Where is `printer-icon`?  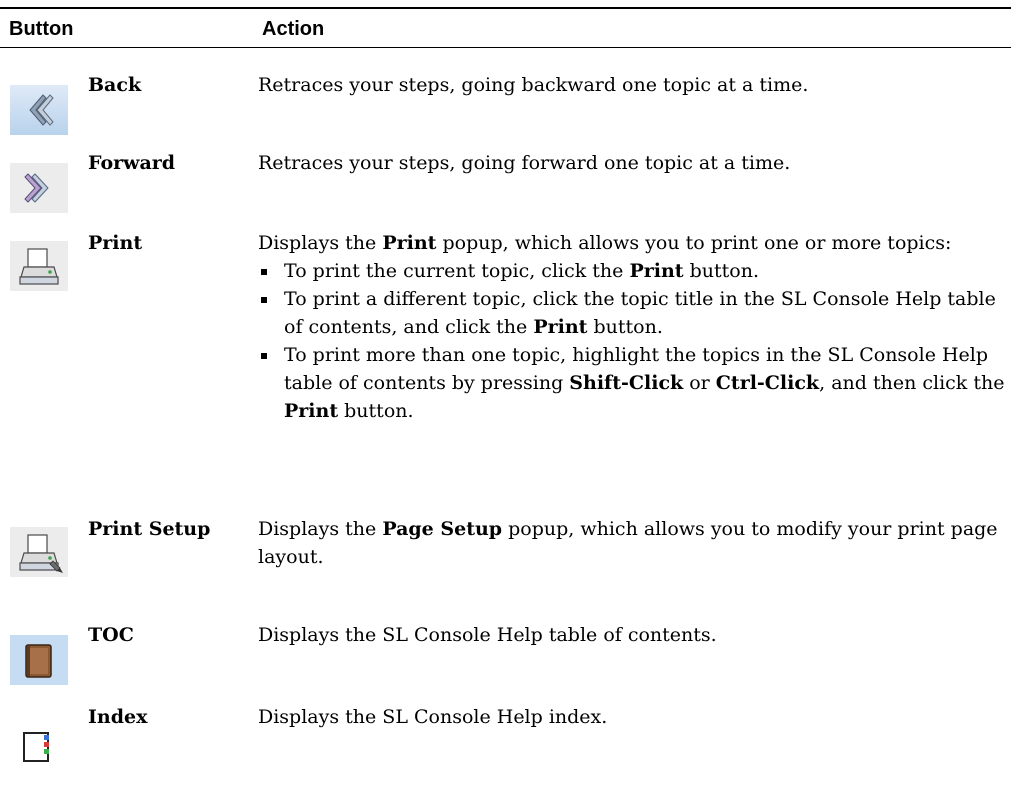 printer-icon is located at coordinates (39, 266).